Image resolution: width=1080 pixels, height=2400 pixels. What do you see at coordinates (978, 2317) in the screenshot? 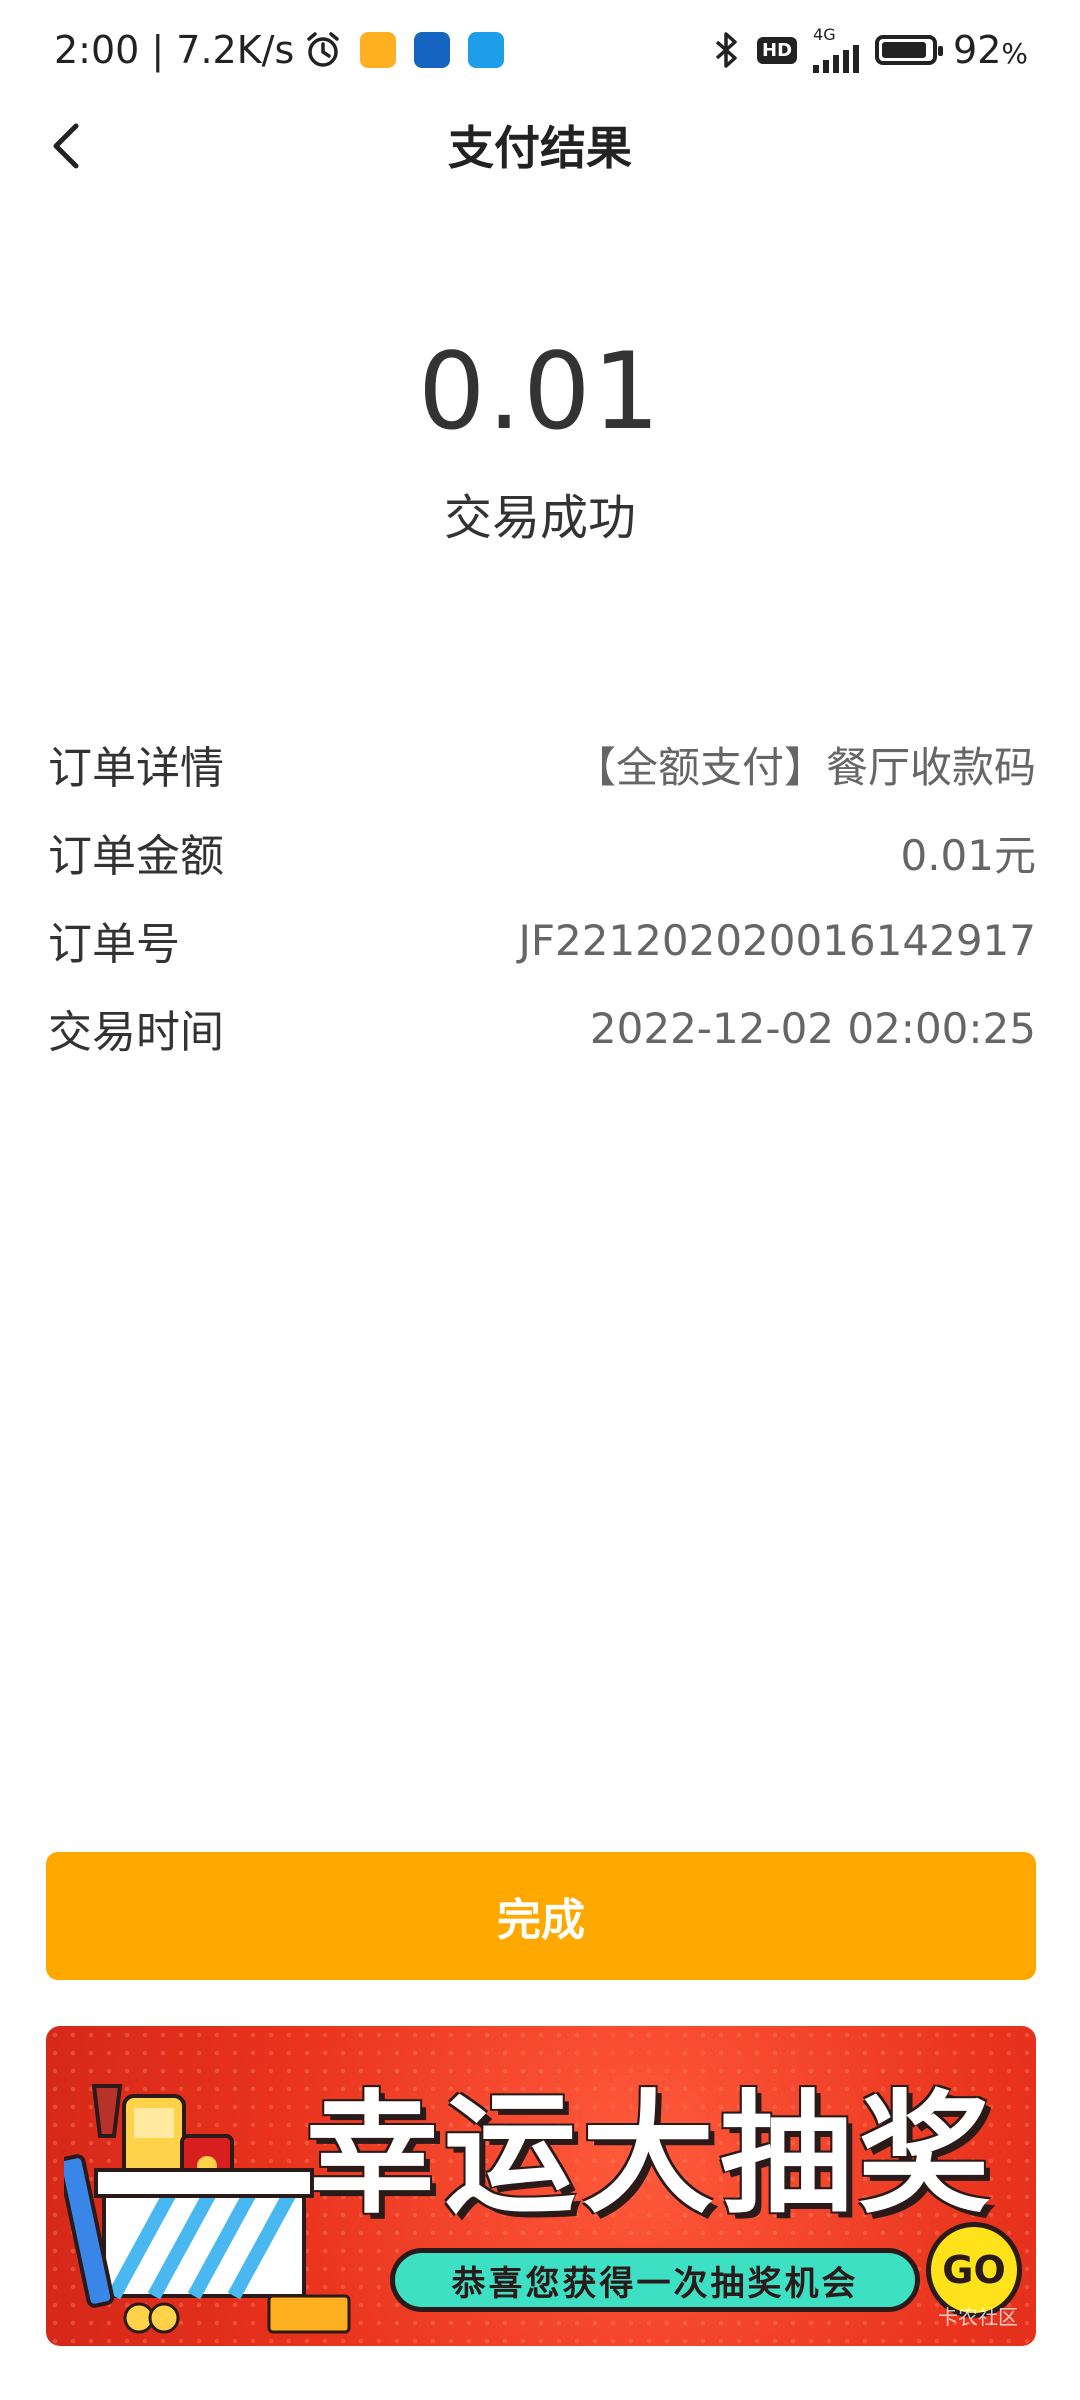
I see `watermark: 卡农社区` at bounding box center [978, 2317].